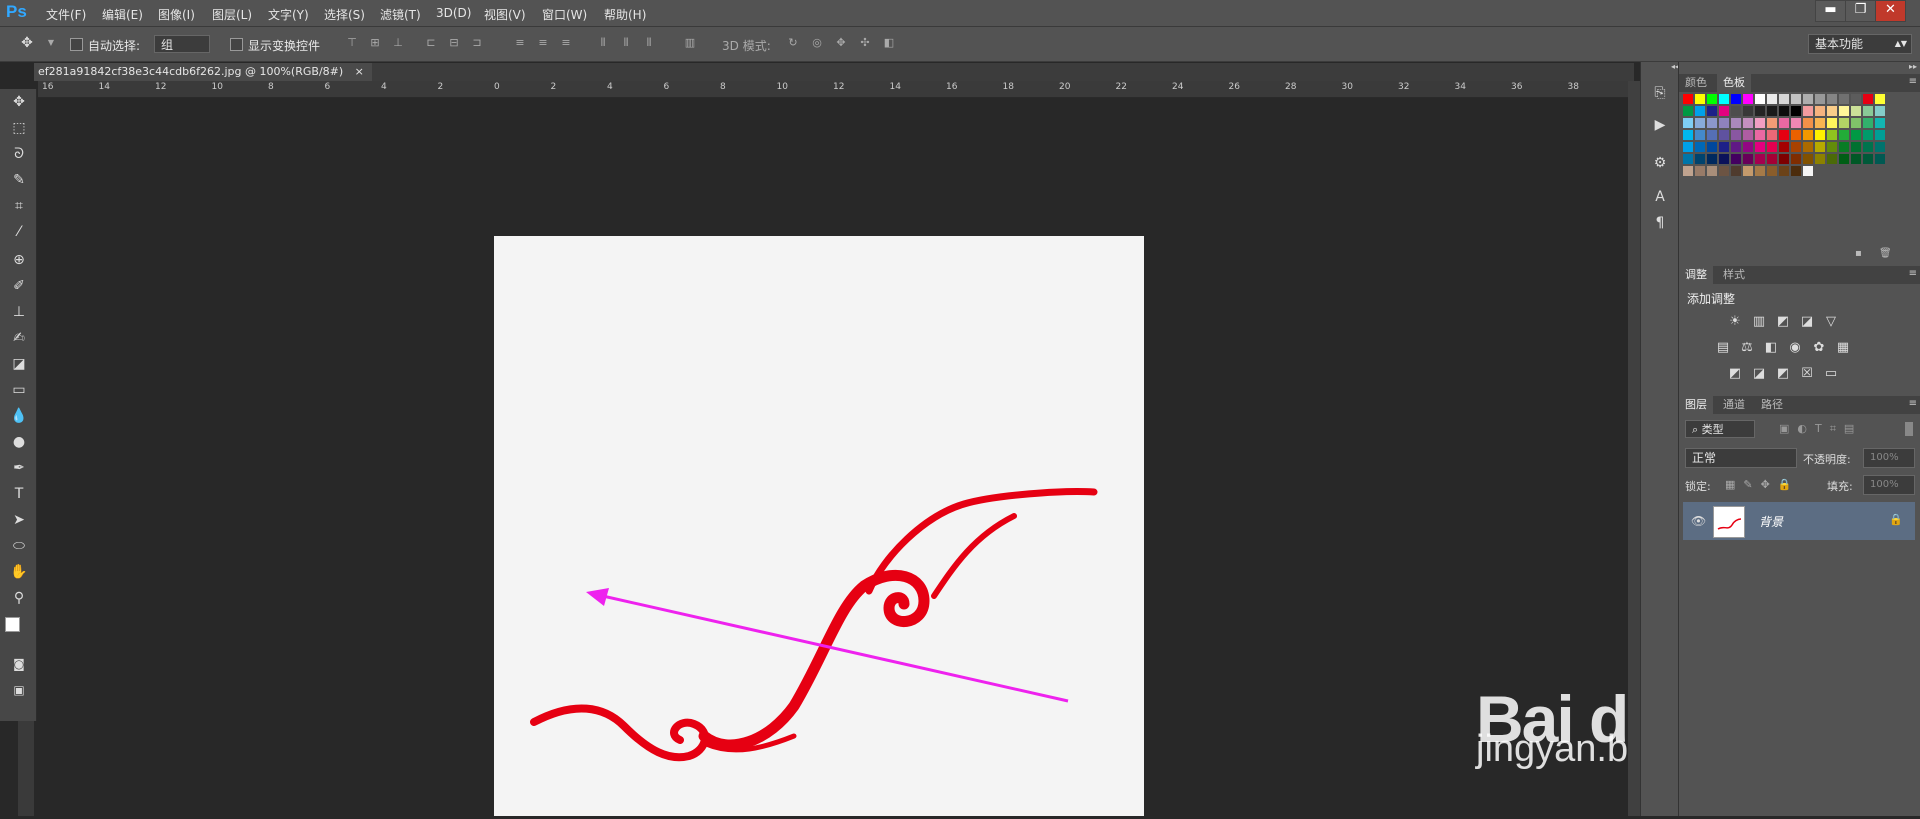 The image size is (1920, 819). Describe the element at coordinates (352, 43) in the screenshot. I see `align-top-icon: ⊤` at that location.